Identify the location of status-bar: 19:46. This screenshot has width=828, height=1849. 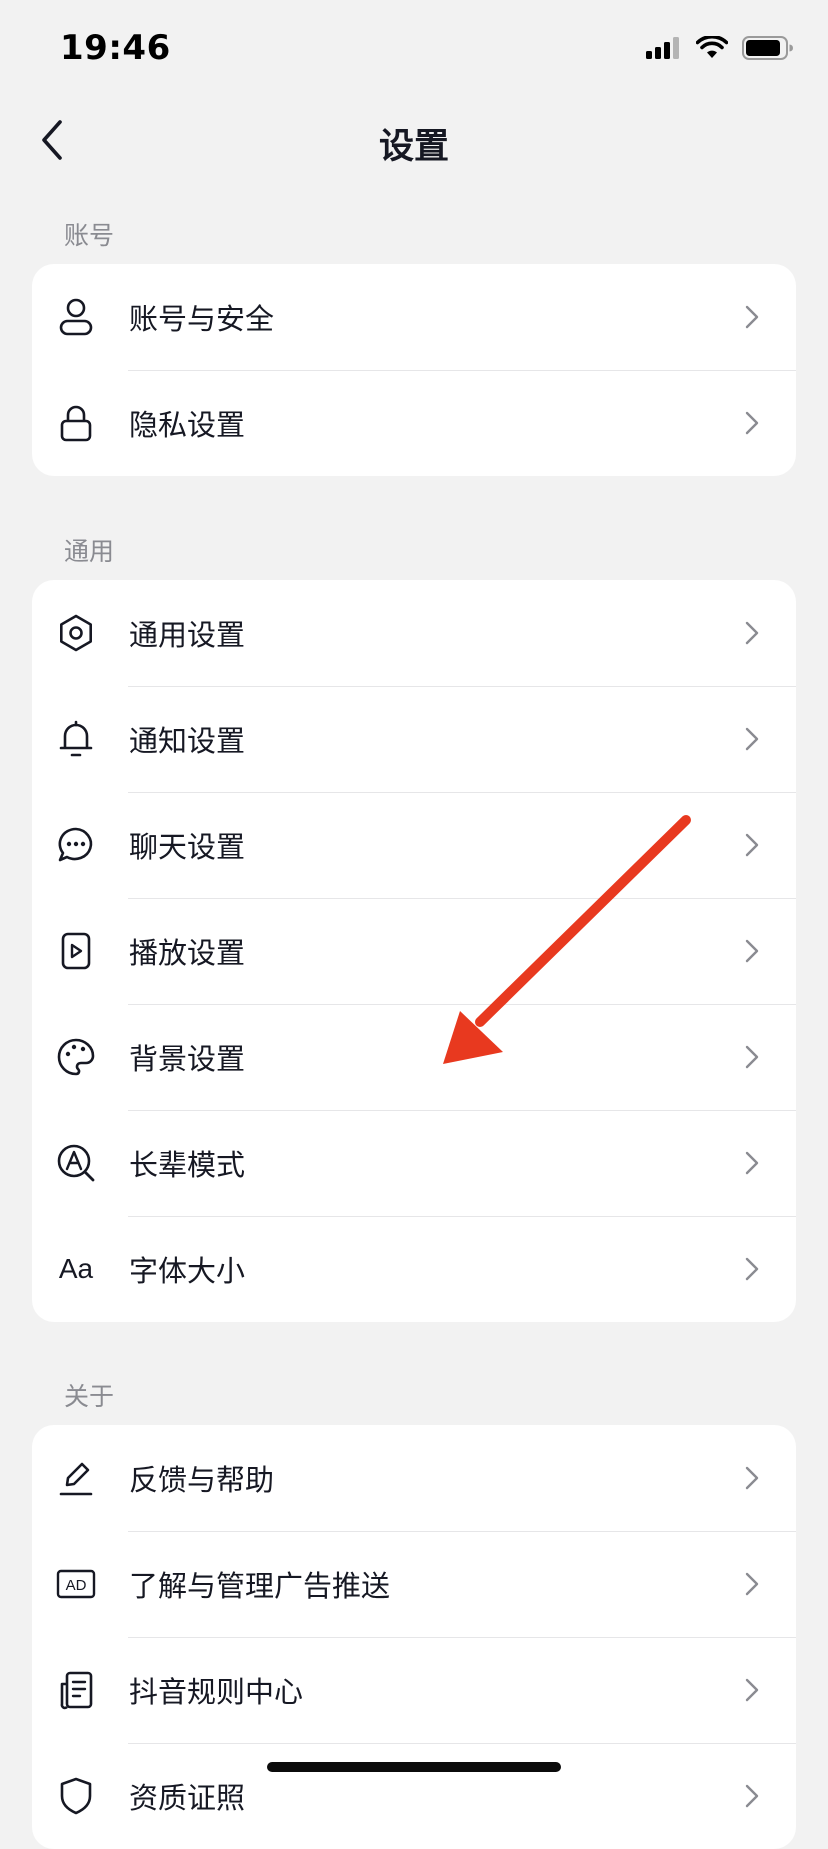
(414, 50).